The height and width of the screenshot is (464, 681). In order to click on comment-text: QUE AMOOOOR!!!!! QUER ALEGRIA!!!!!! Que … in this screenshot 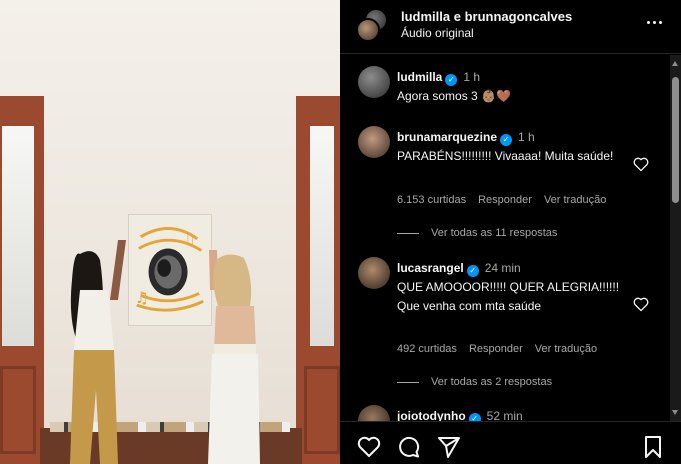, I will do `click(508, 296)`.